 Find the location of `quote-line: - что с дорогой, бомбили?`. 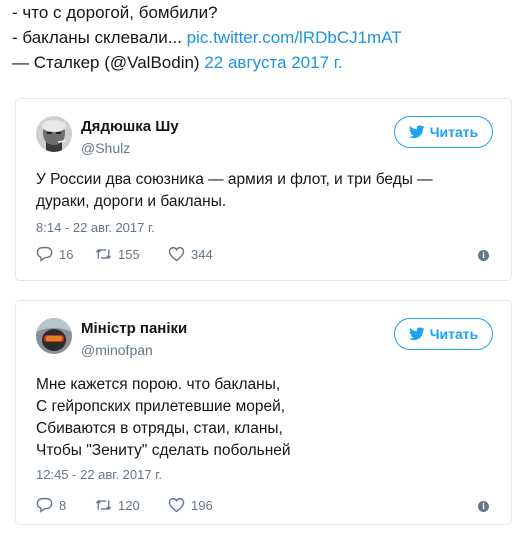

quote-line: - что с дорогой, бомбили? is located at coordinates (115, 12).